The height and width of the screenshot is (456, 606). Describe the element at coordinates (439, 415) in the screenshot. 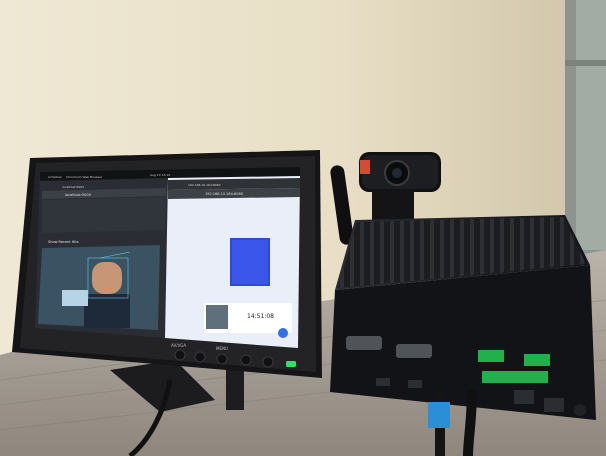

I see `usb-cable-plug` at that location.